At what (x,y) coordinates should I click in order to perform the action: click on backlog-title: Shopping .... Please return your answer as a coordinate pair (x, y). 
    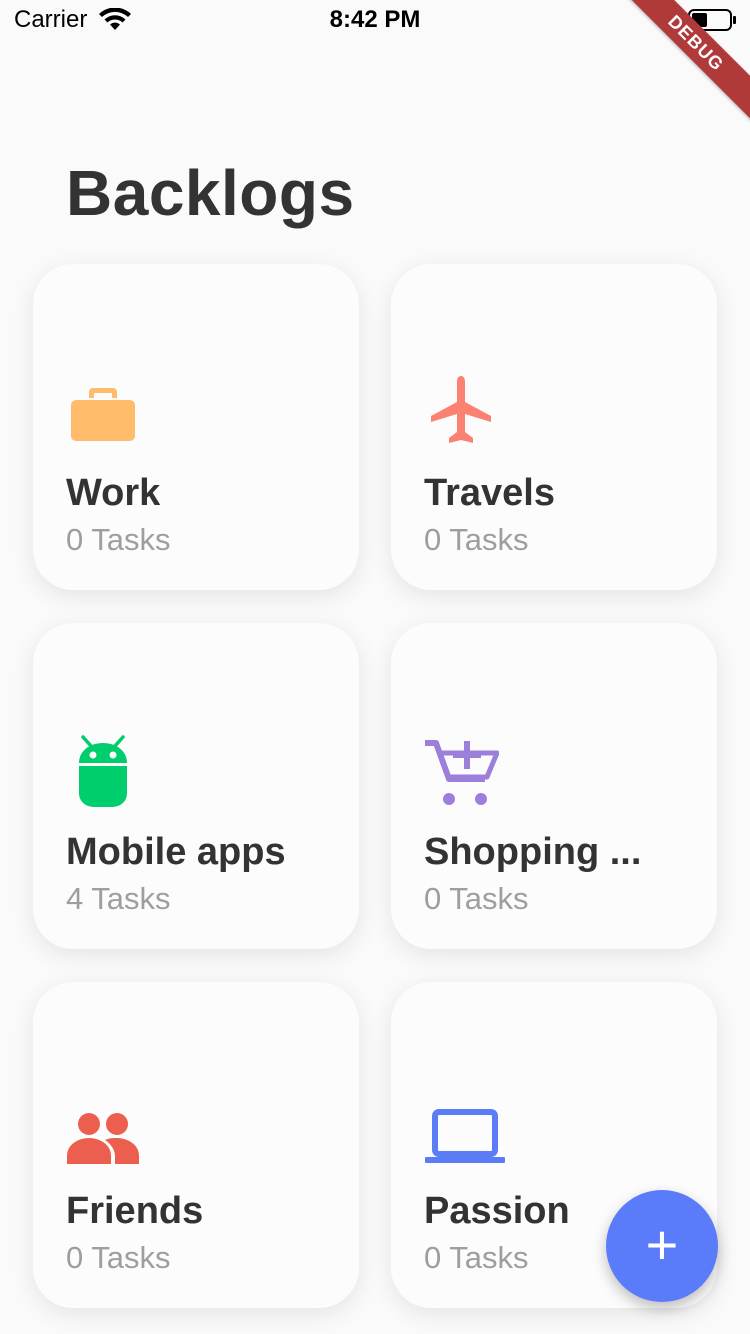
    Looking at the image, I should click on (533, 852).